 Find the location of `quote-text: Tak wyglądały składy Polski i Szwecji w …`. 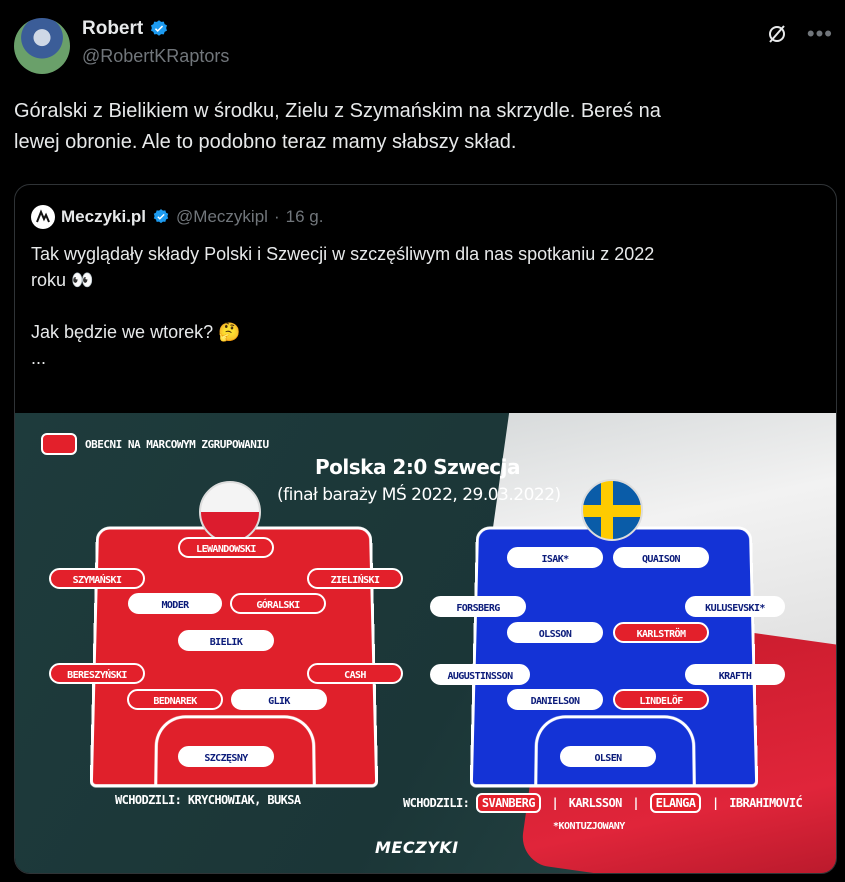

quote-text: Tak wyglądały składy Polski i Szwecji w … is located at coordinates (426, 306).